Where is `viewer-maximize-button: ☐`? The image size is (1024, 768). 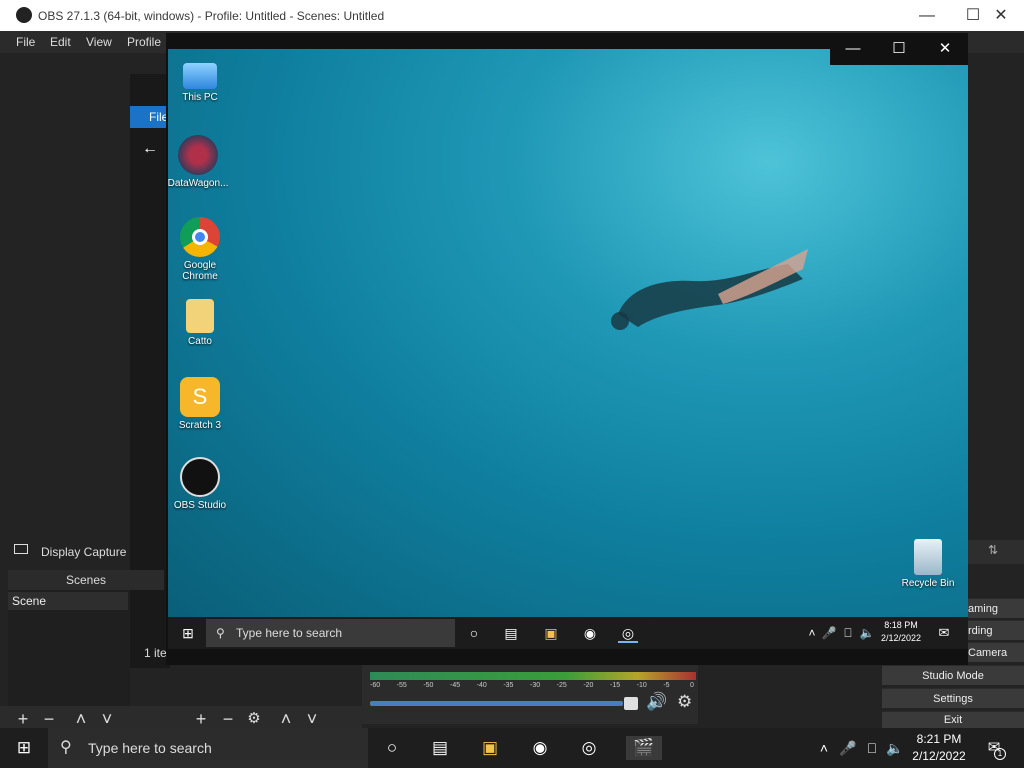 viewer-maximize-button: ☐ is located at coordinates (899, 49).